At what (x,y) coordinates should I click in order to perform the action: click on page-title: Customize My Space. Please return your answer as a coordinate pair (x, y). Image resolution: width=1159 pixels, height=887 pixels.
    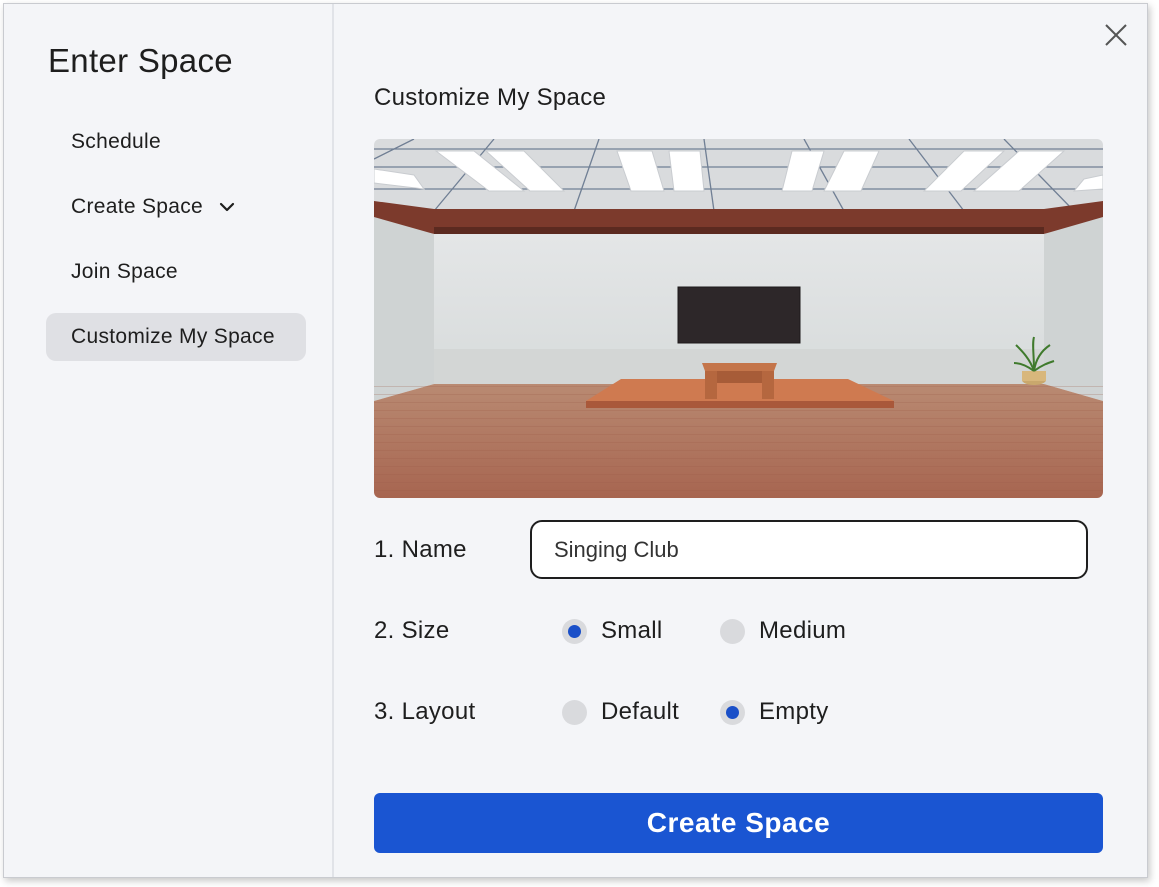
    Looking at the image, I should click on (490, 97).